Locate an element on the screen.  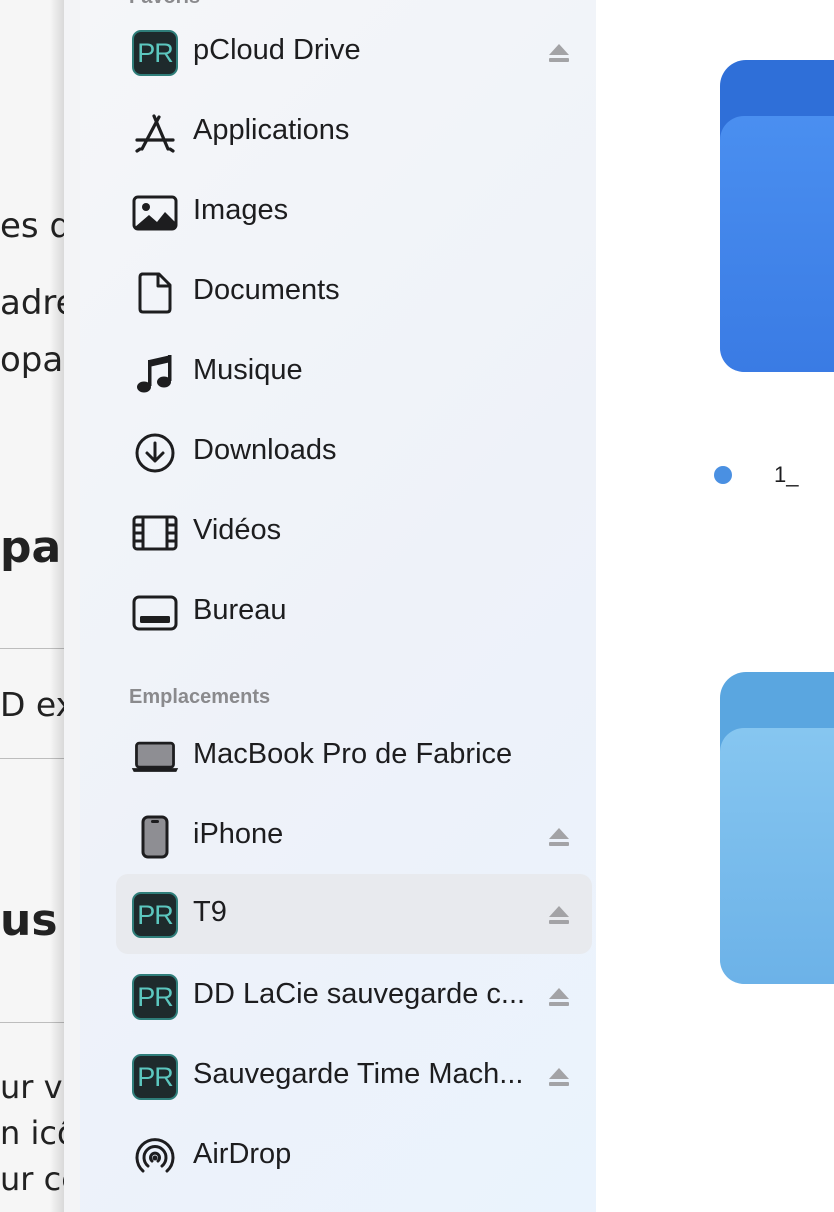
sidebar-item-applications: Applications is located at coordinates (354, 132).